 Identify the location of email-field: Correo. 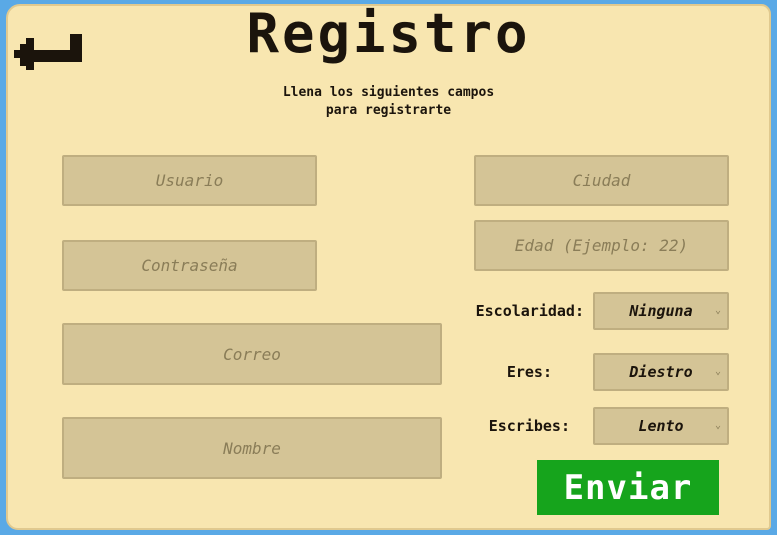
(252, 354).